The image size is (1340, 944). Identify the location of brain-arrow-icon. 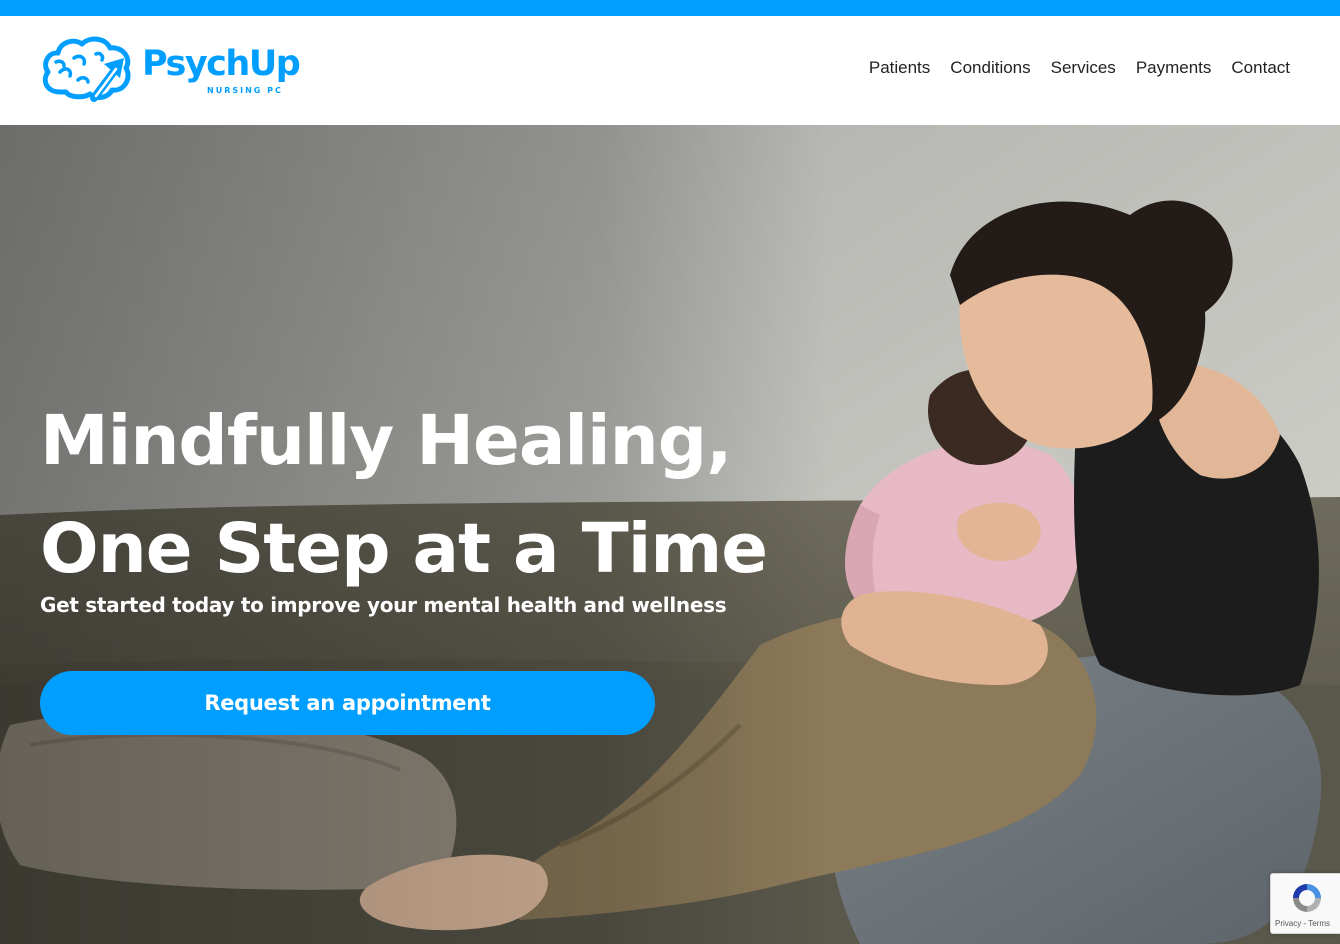
(86, 69).